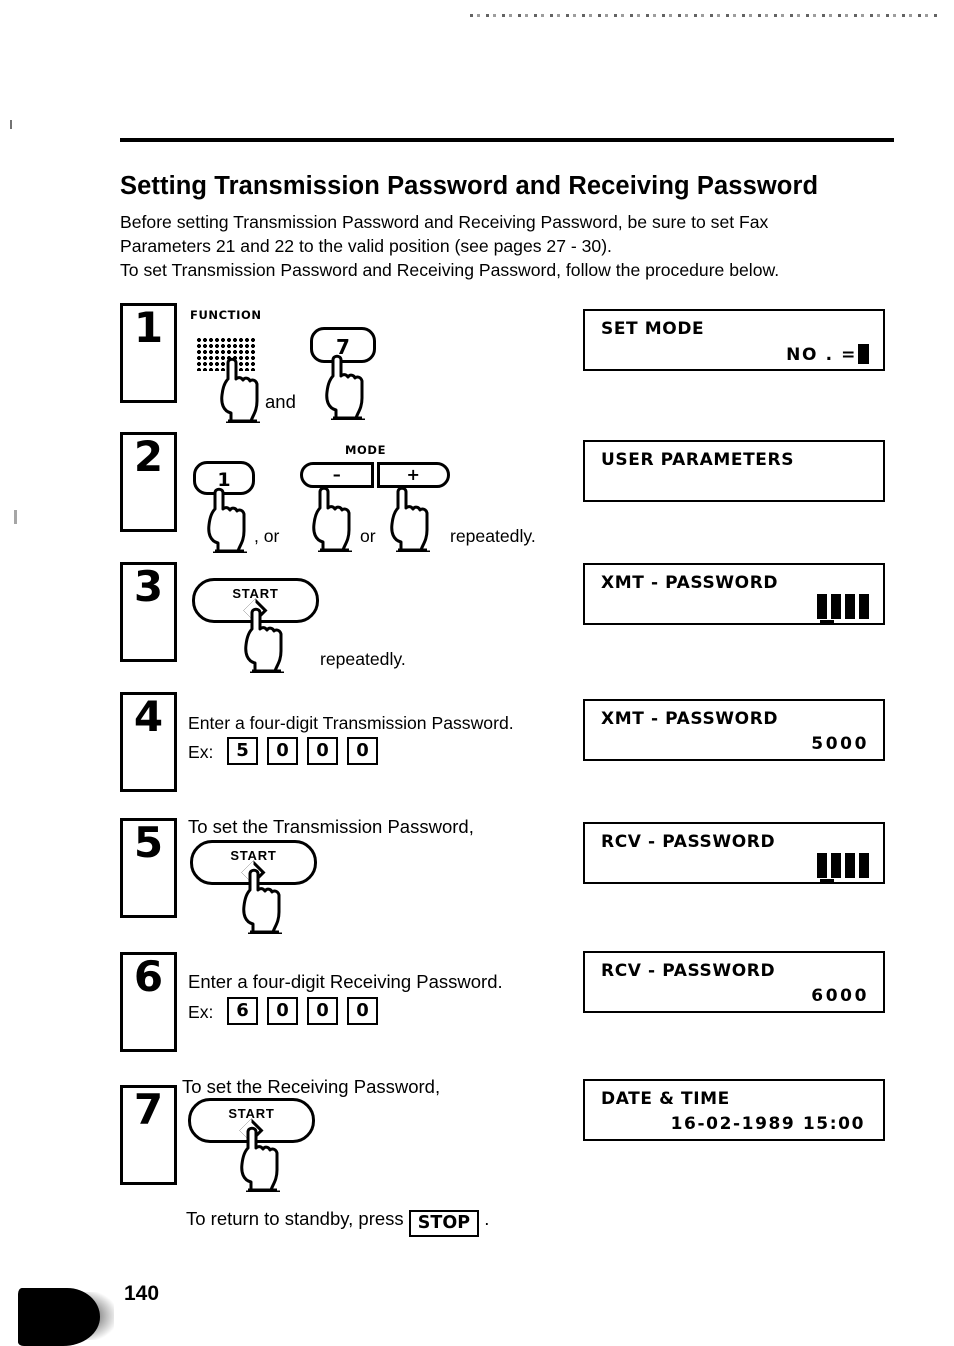 The height and width of the screenshot is (1346, 954). Describe the element at coordinates (242, 751) in the screenshot. I see `example-digit-key: 5` at that location.